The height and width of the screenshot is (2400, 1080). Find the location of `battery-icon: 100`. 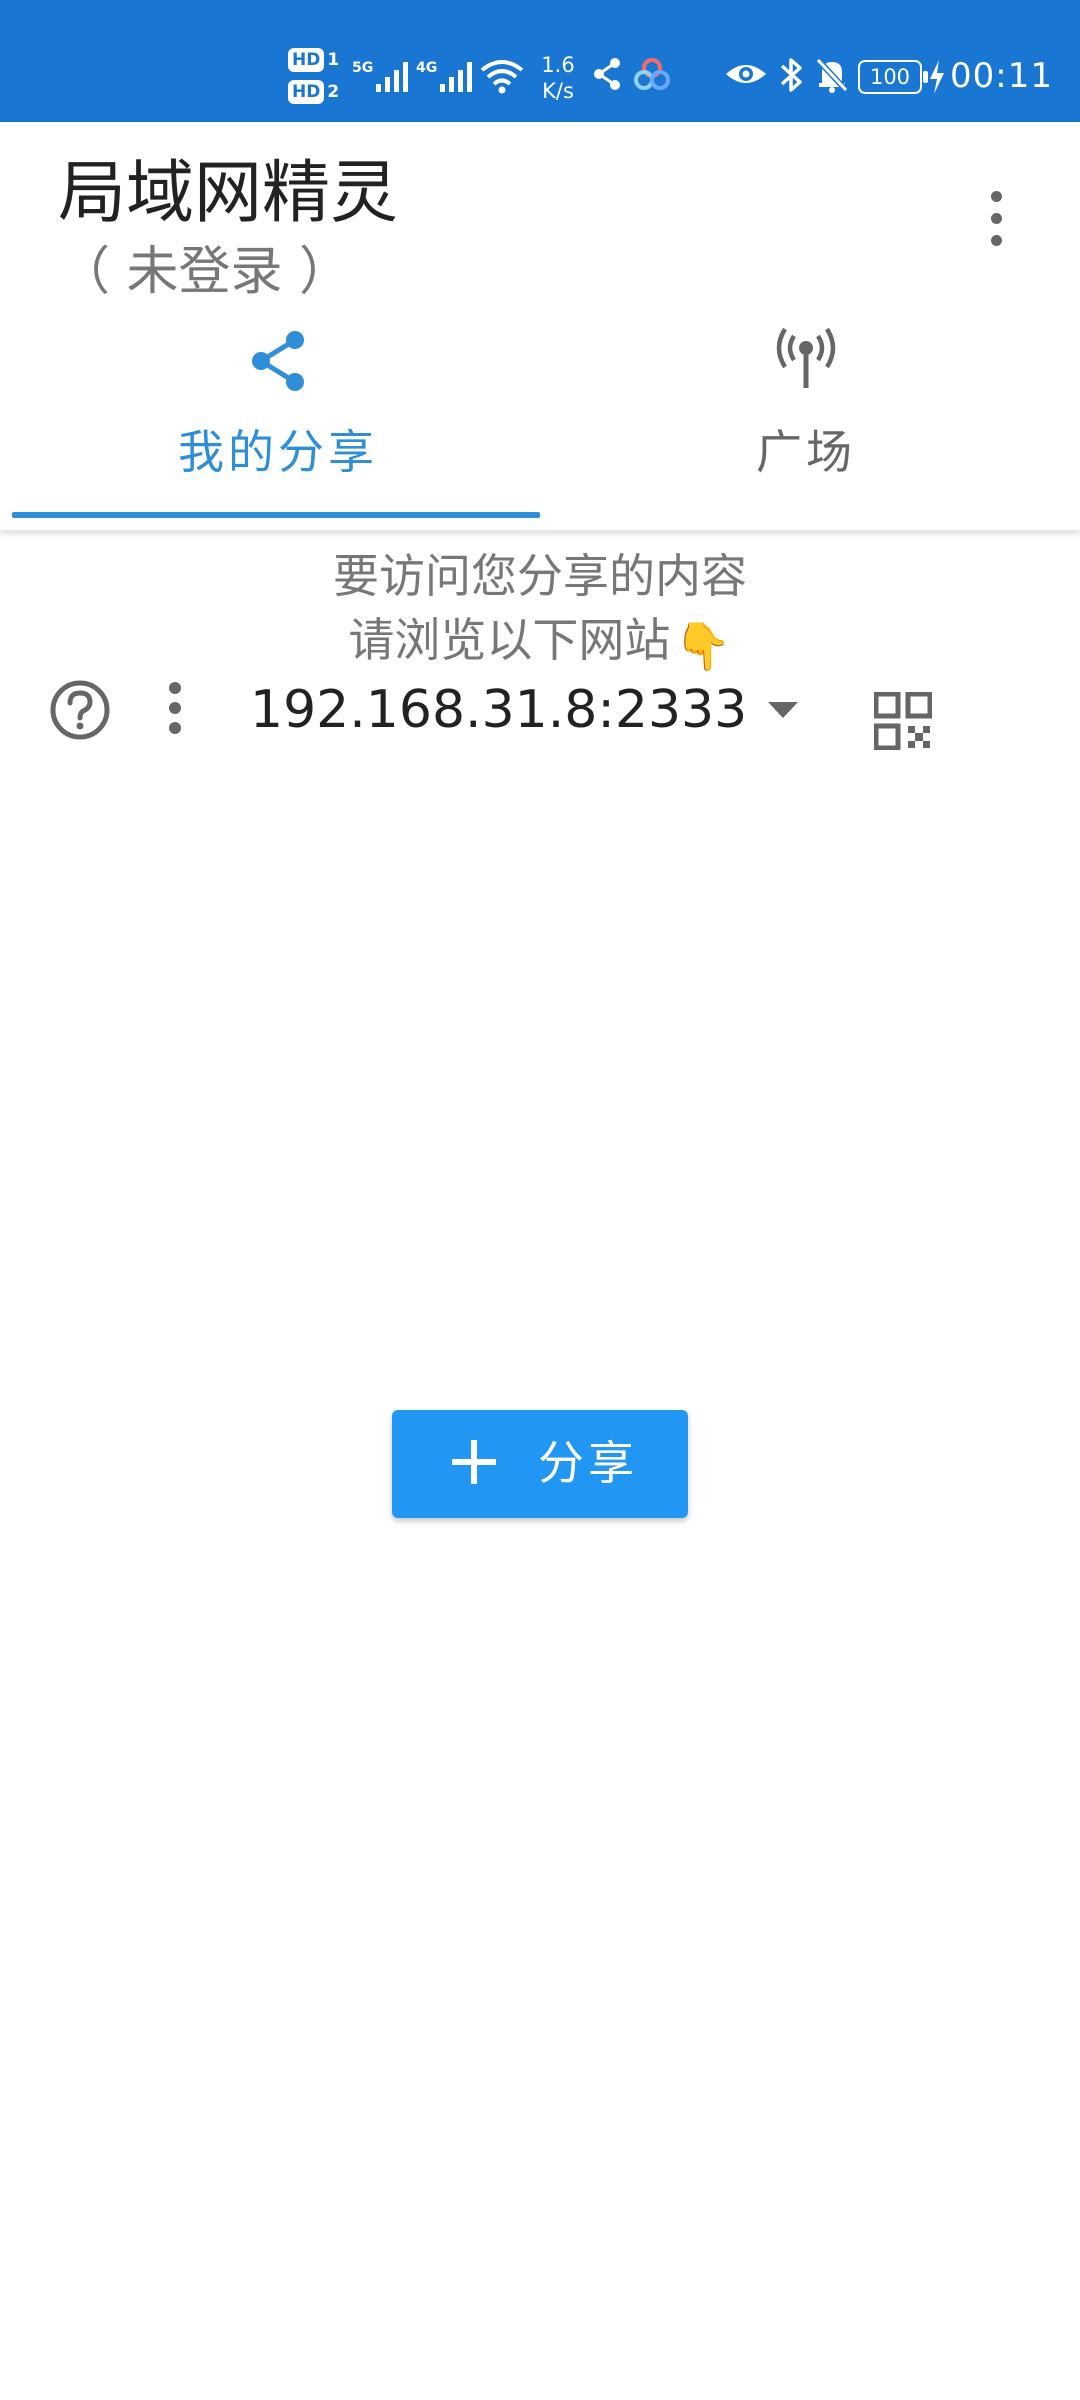

battery-icon: 100 is located at coordinates (893, 77).